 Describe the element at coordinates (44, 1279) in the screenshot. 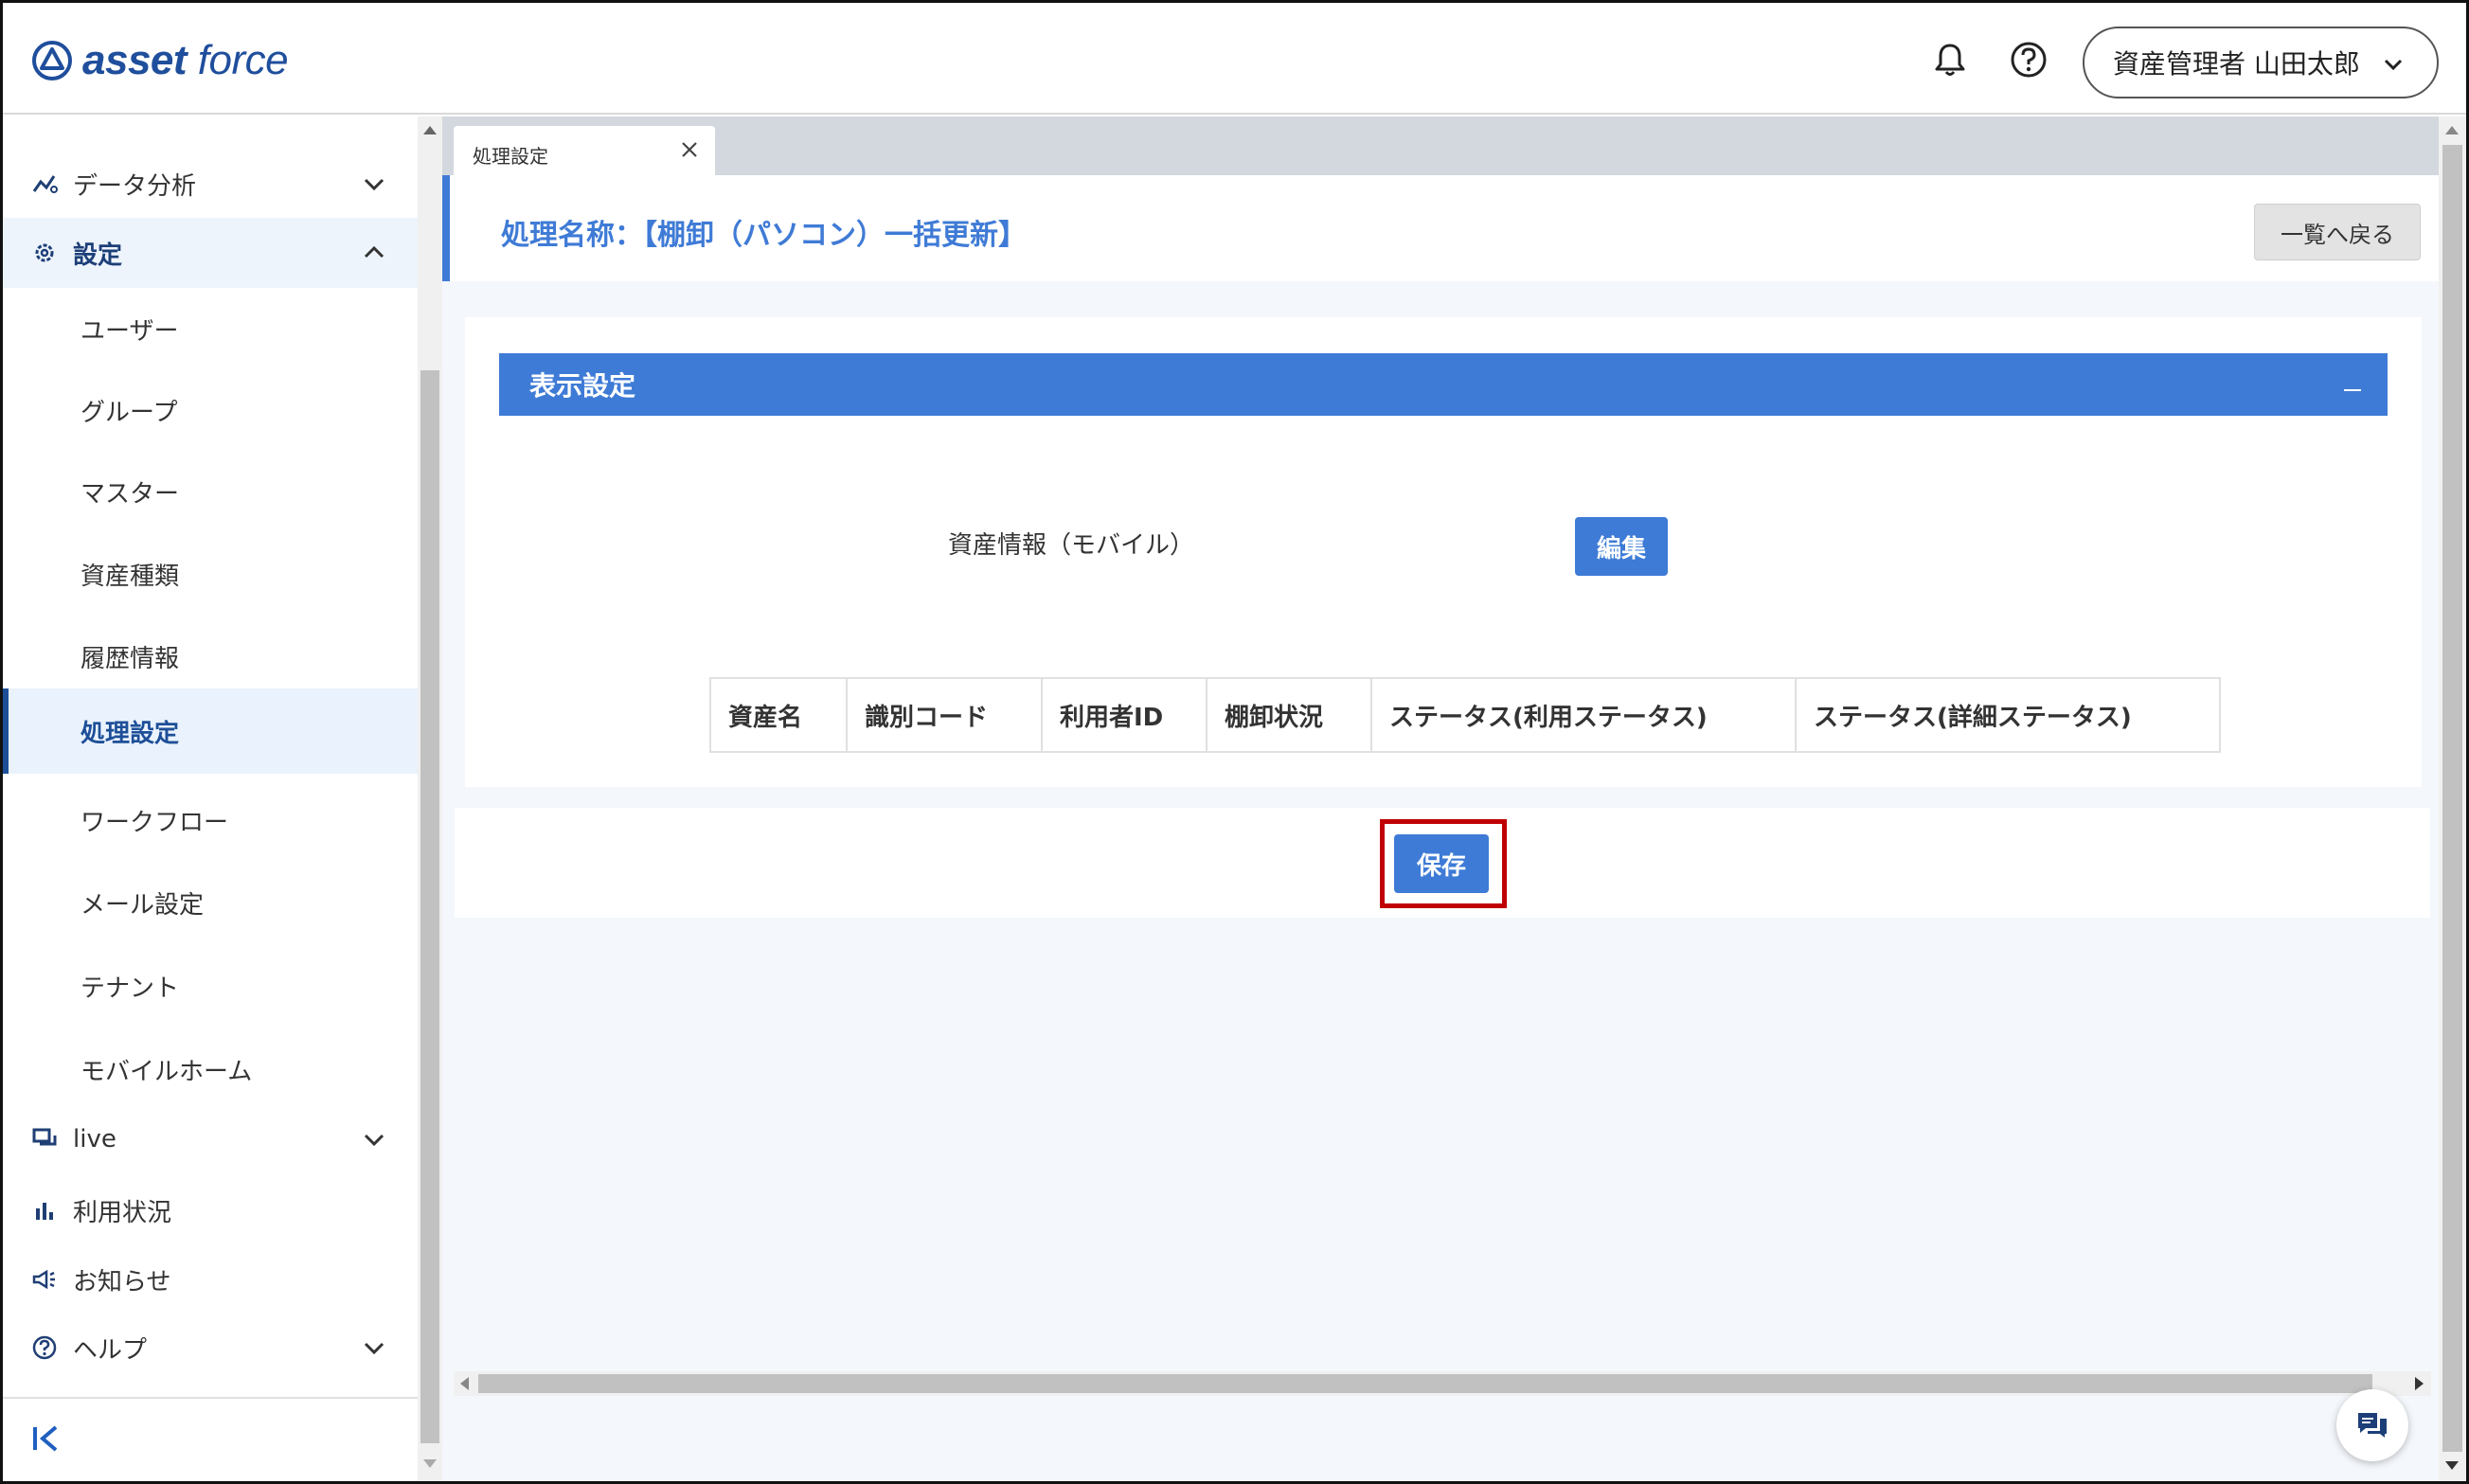

I see `megaphone-icon` at that location.